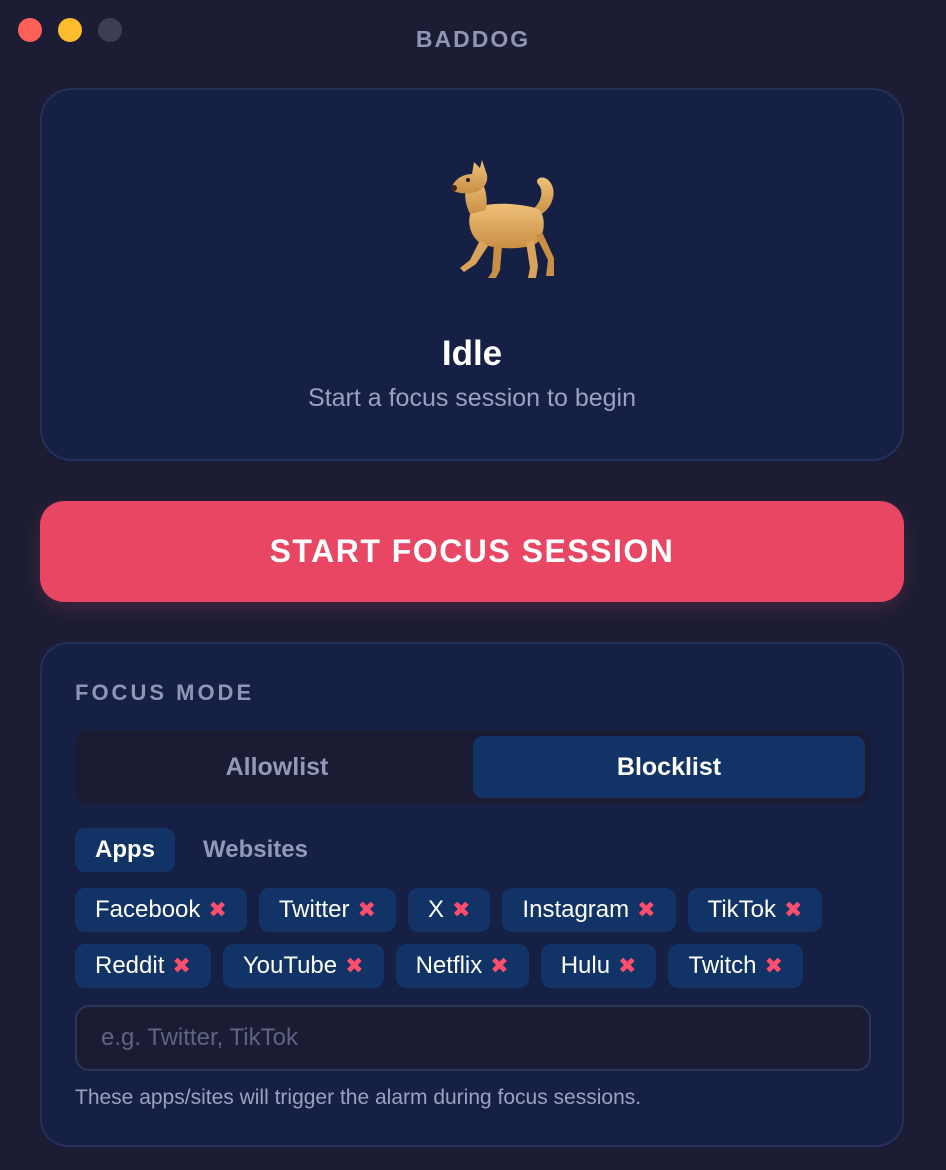 This screenshot has width=946, height=1170. I want to click on blocklist-tab: Blocklist, so click(669, 767).